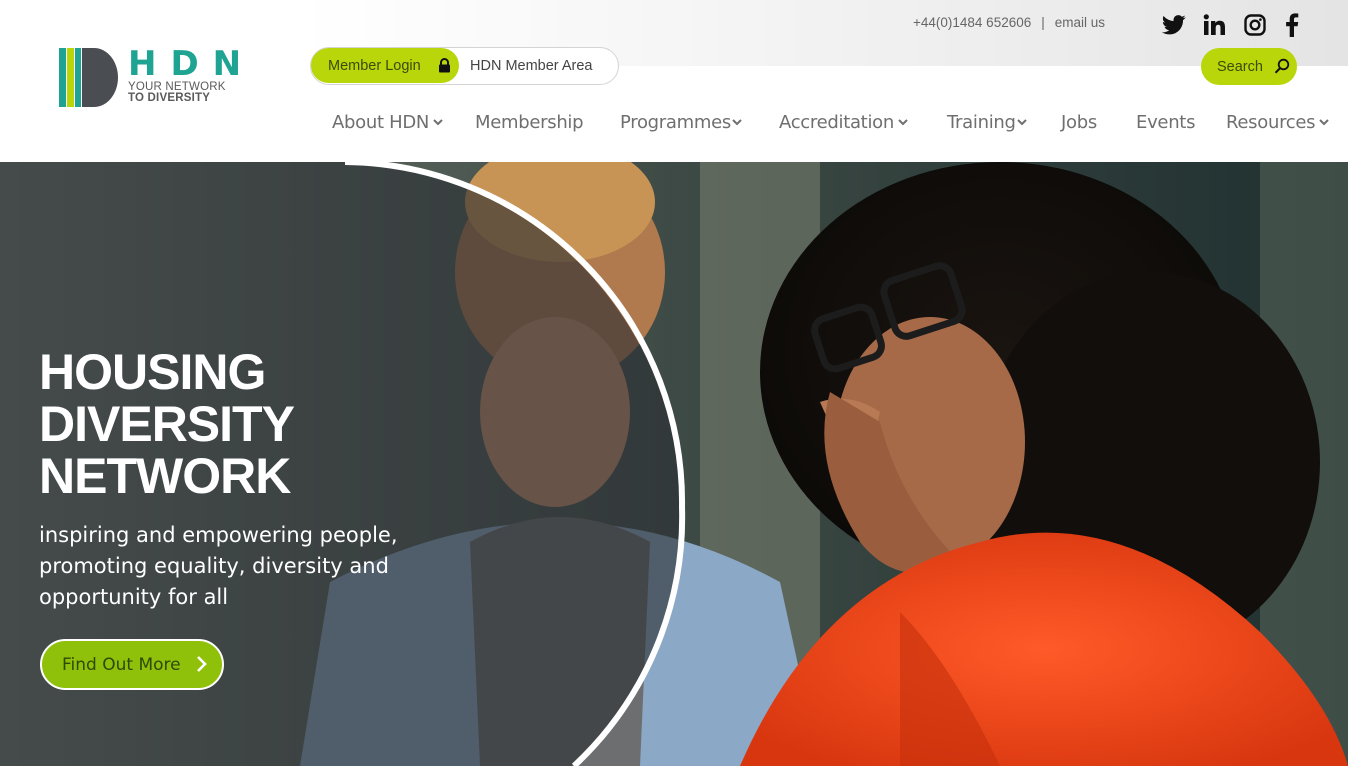 The height and width of the screenshot is (766, 1348). What do you see at coordinates (202, 664) in the screenshot?
I see `chevron-right-icon` at bounding box center [202, 664].